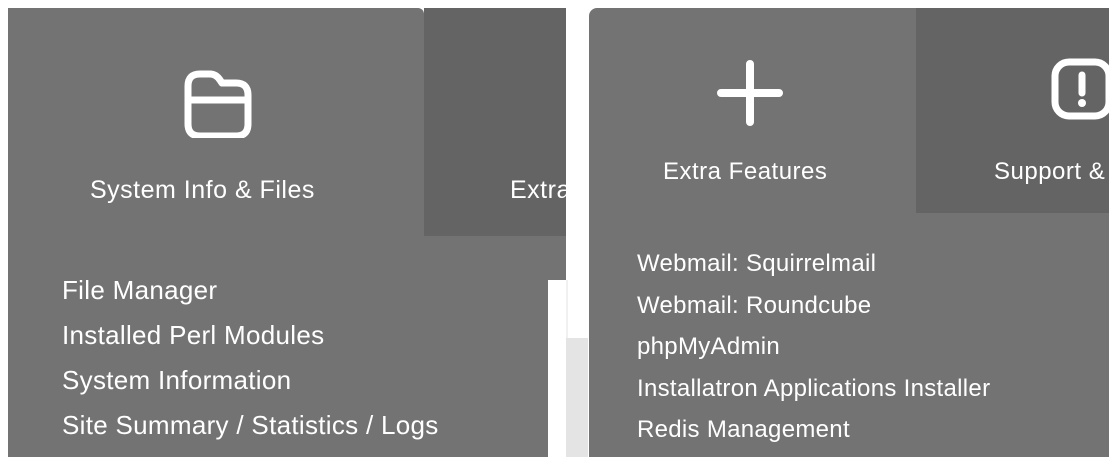  Describe the element at coordinates (250, 335) in the screenshot. I see `menu-item-perl-modules: Installed Perl Modules` at that location.